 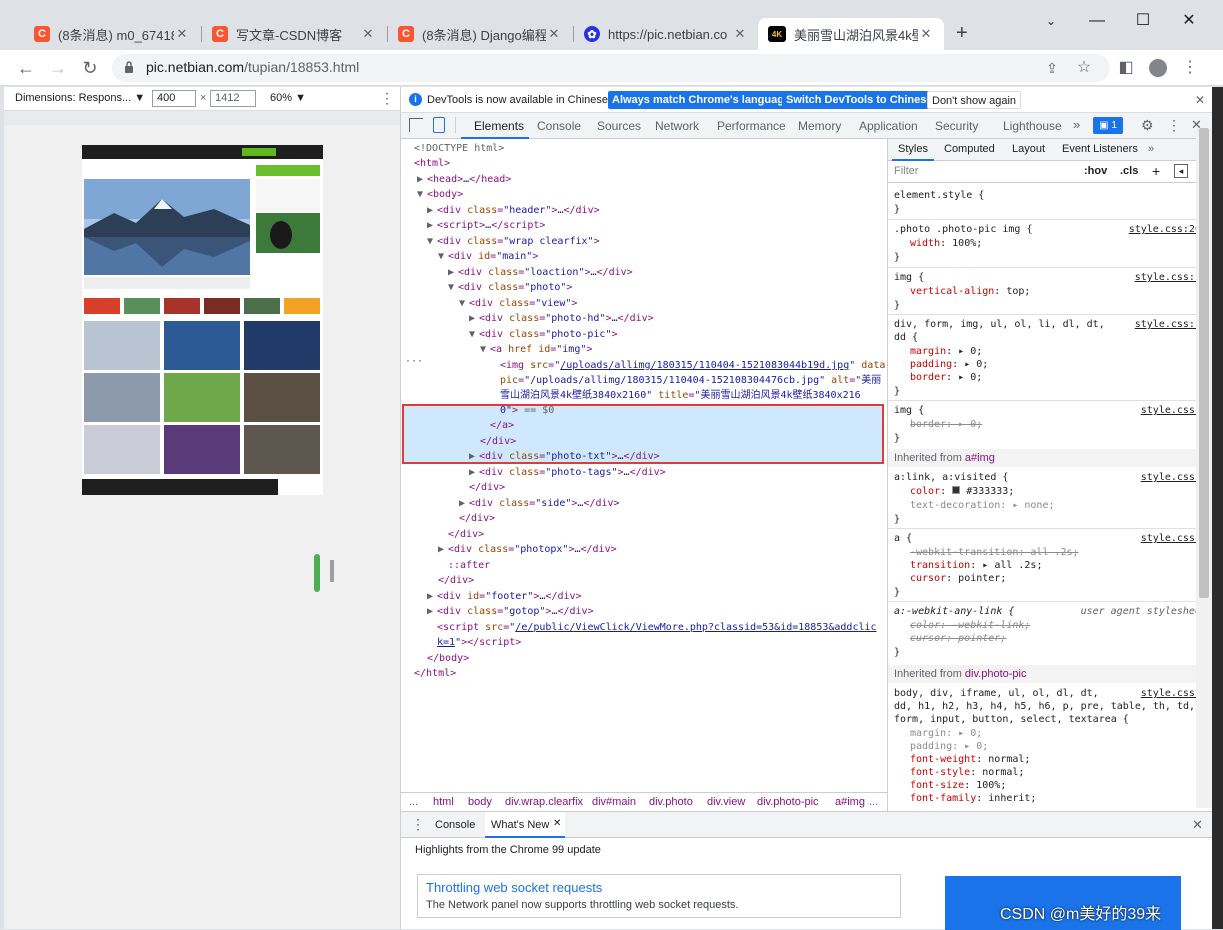 I want to click on styles-filter-input: Filter, so click(x=984, y=171).